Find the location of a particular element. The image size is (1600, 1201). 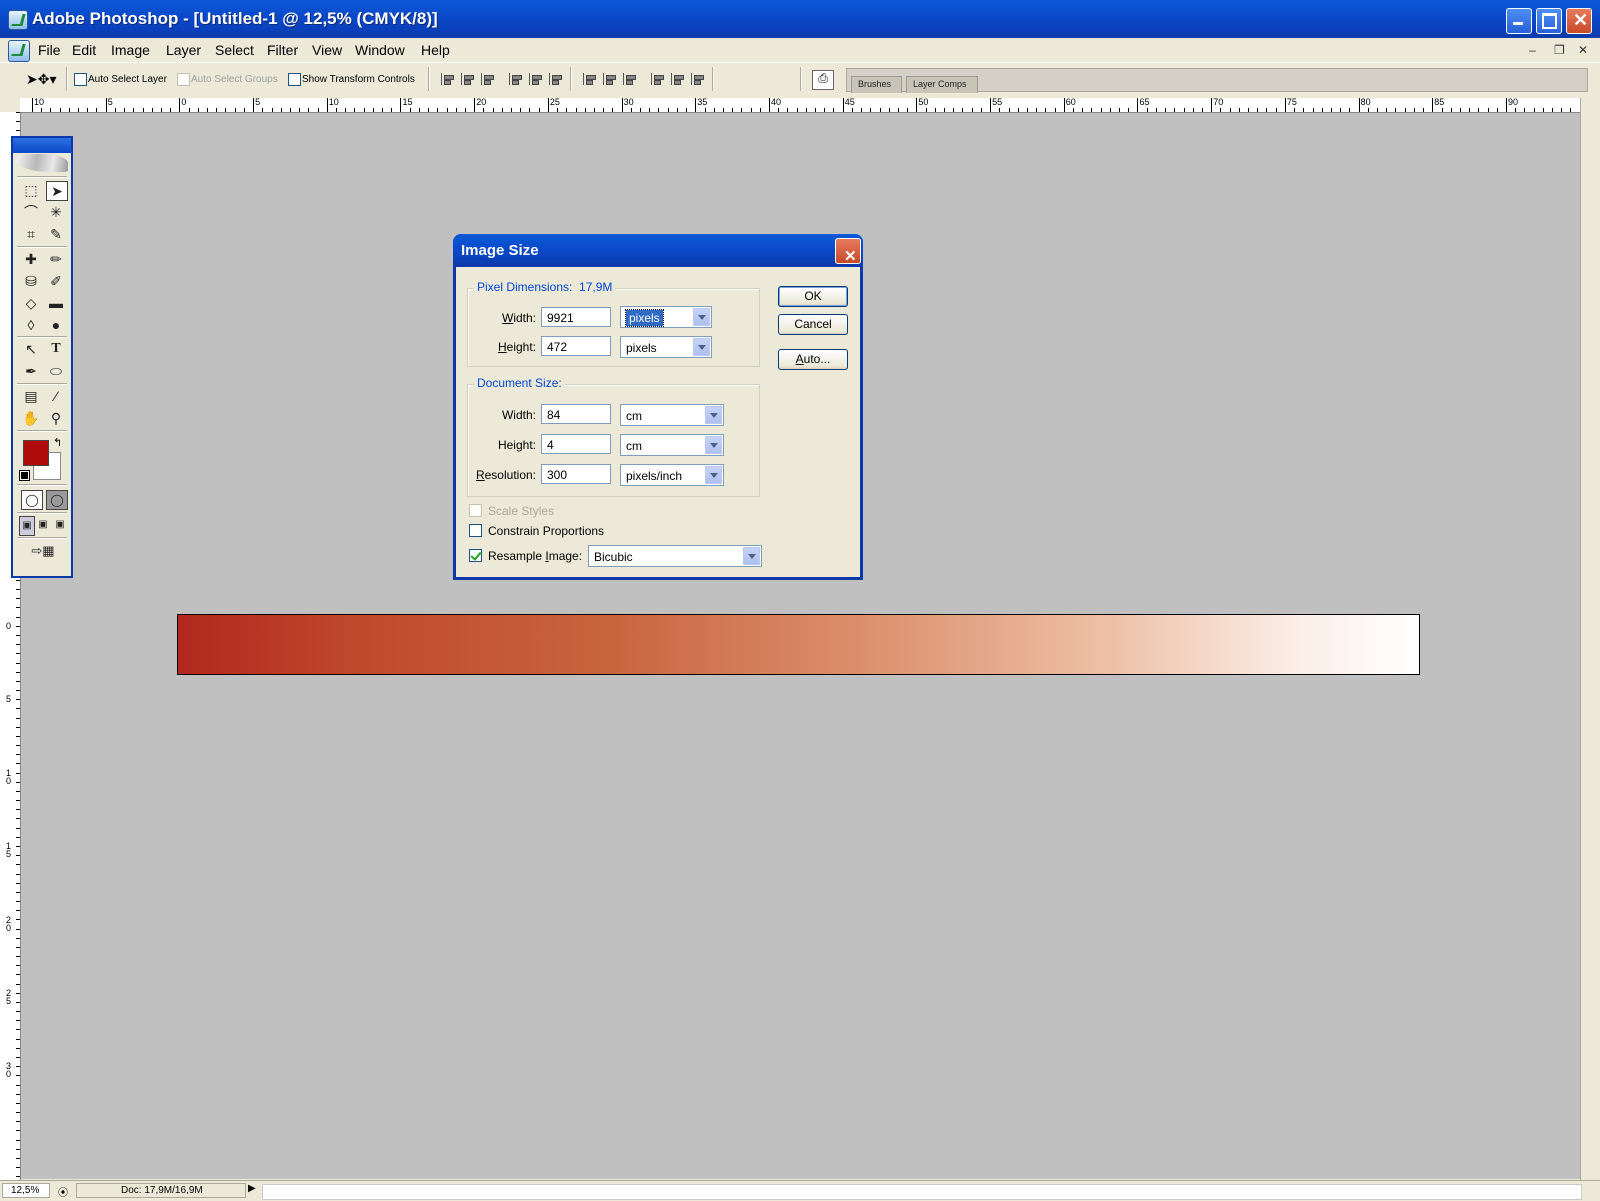

menu-layer: Layer is located at coordinates (183, 50).